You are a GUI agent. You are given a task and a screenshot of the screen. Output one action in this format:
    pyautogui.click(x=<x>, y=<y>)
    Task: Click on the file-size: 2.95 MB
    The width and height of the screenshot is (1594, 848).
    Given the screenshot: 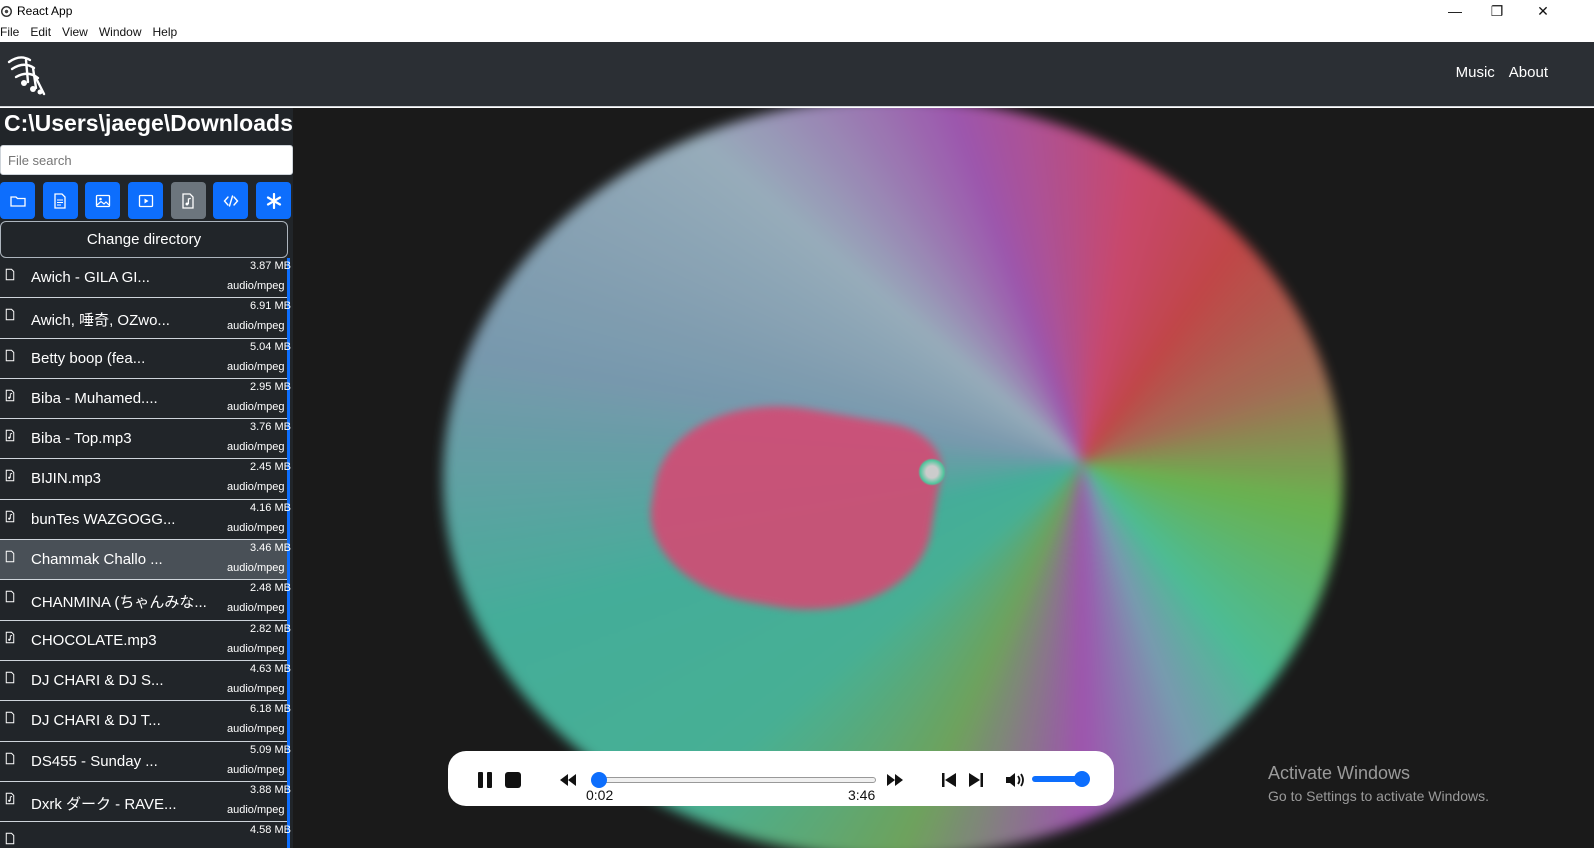 What is the action you would take?
    pyautogui.click(x=270, y=386)
    